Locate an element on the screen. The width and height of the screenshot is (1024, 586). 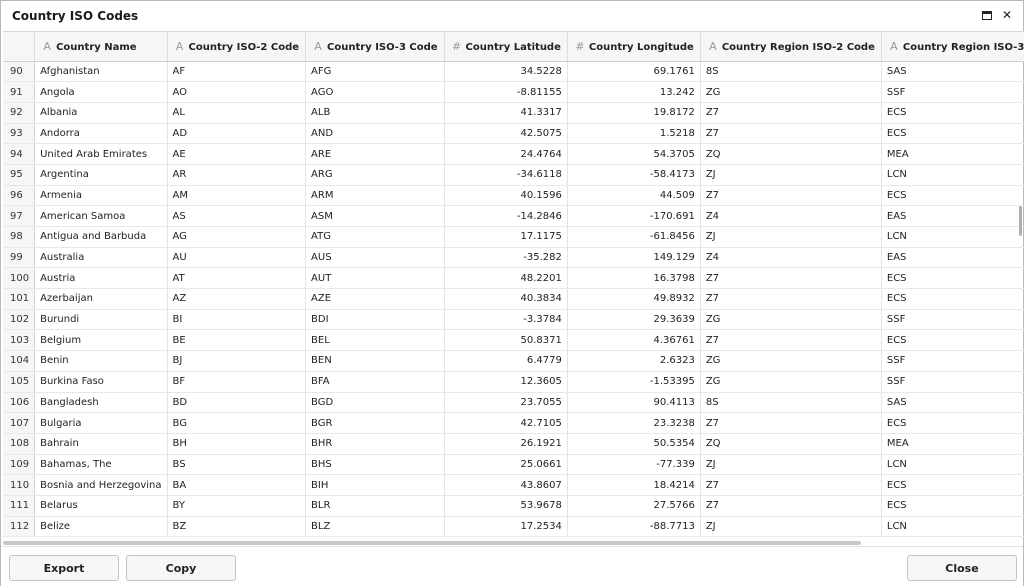
table-cell: Belarus is located at coordinates (101, 506).